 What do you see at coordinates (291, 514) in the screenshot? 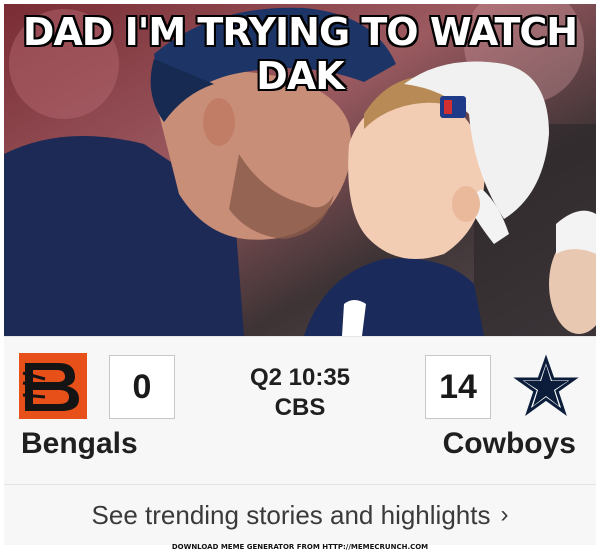
I see `trending-label: See trending stories and highlights` at bounding box center [291, 514].